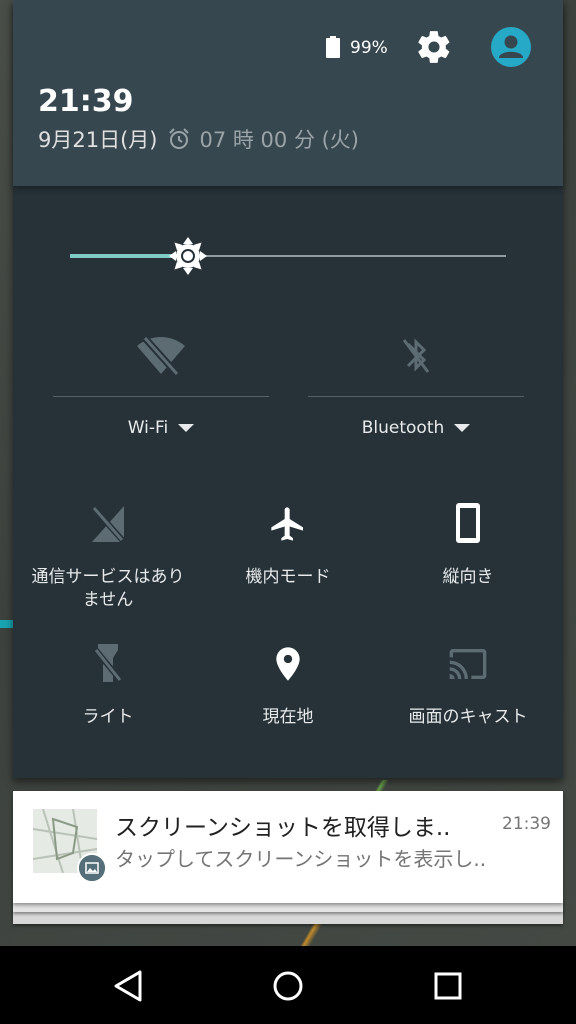  I want to click on flashlight-off-icon, so click(108, 664).